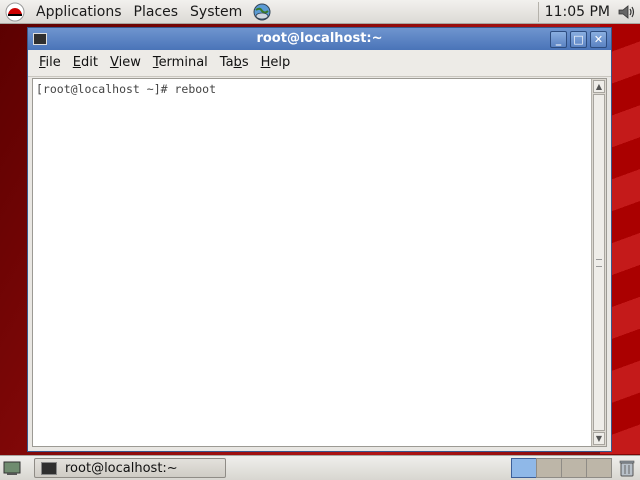 The height and width of the screenshot is (480, 640). I want to click on maximize-button: □, so click(578, 39).